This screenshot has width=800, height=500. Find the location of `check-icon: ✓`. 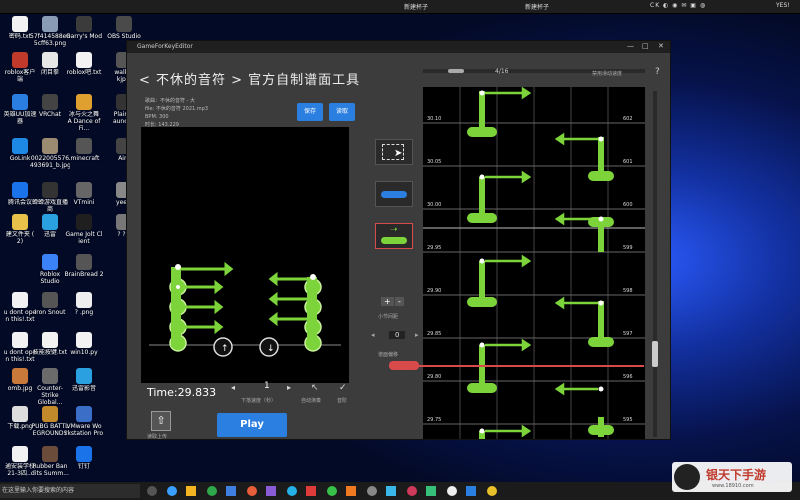

check-icon: ✓ is located at coordinates (343, 388).